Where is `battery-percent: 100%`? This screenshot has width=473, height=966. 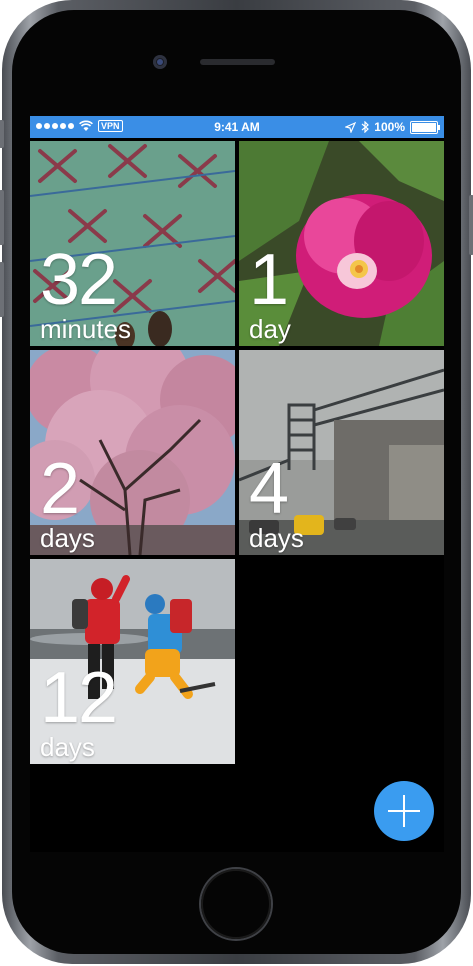
battery-percent: 100% is located at coordinates (389, 127).